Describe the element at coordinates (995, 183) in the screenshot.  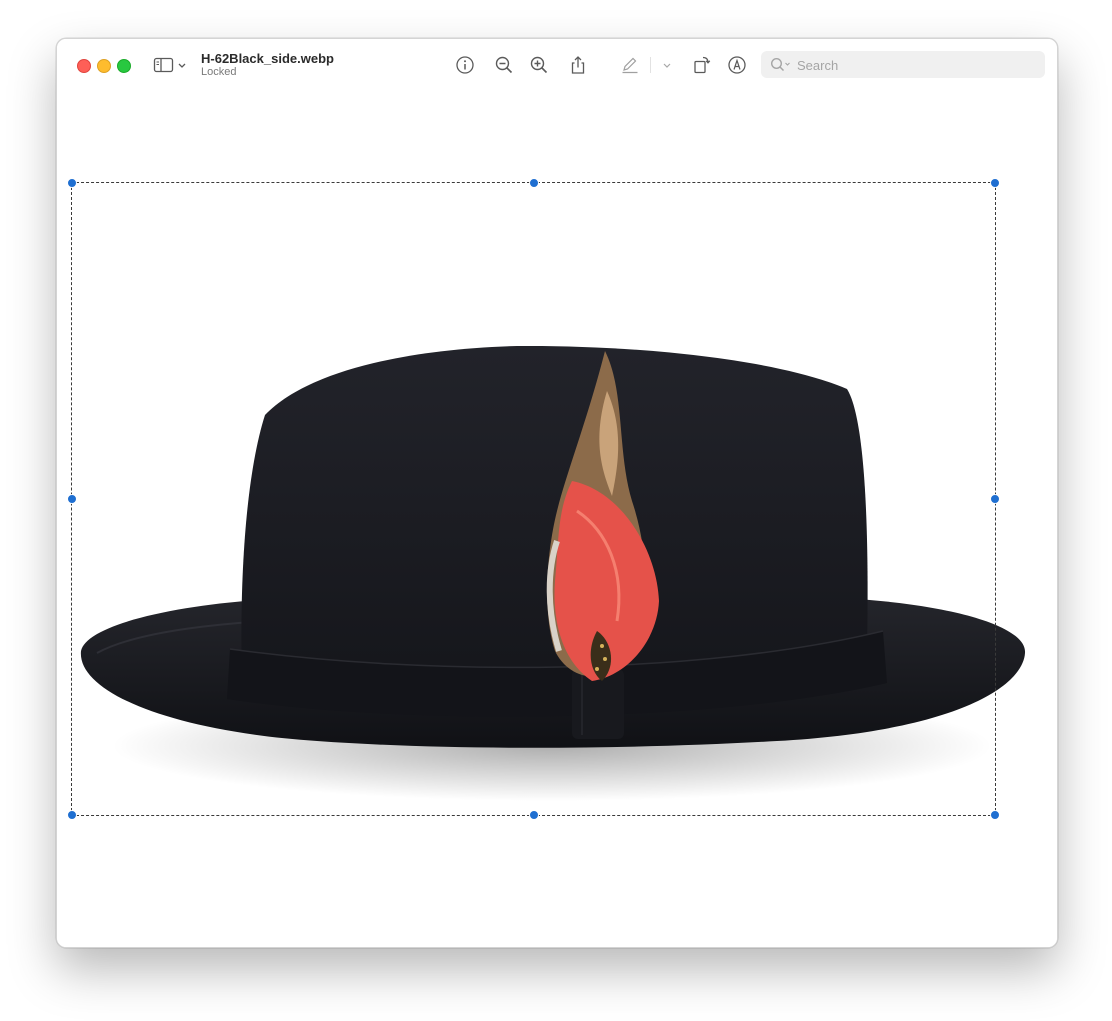
I see `resize-handle-top-right` at that location.